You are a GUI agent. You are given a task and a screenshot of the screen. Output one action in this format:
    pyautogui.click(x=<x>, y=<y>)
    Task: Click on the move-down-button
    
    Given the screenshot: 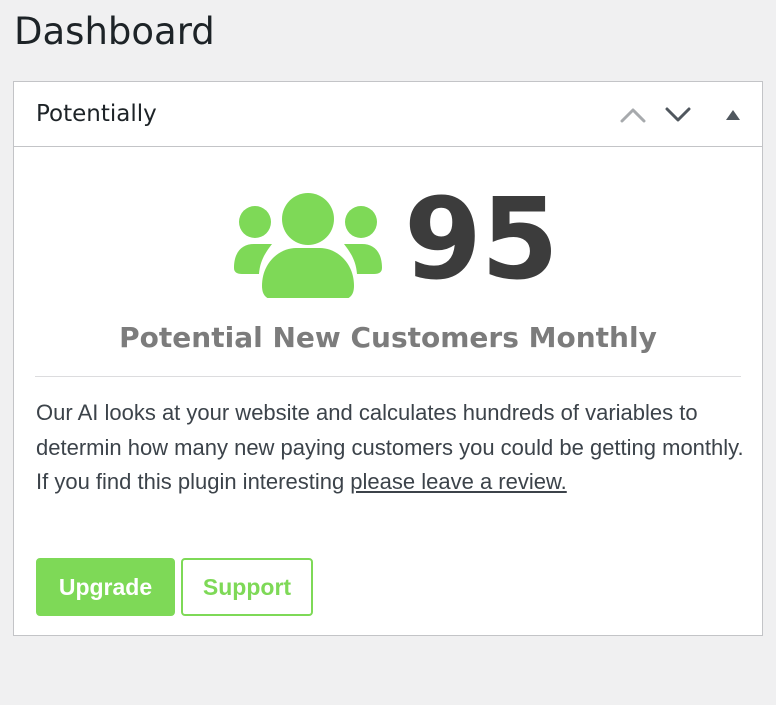 What is the action you would take?
    pyautogui.click(x=678, y=115)
    